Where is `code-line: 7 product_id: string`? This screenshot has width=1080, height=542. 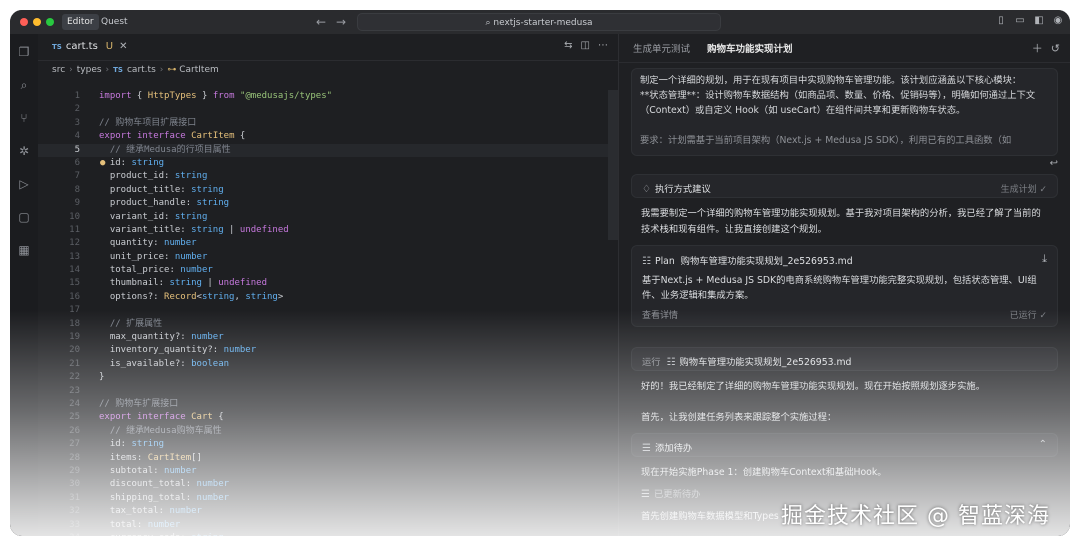
code-line: 7 product_id: string is located at coordinates (328, 176).